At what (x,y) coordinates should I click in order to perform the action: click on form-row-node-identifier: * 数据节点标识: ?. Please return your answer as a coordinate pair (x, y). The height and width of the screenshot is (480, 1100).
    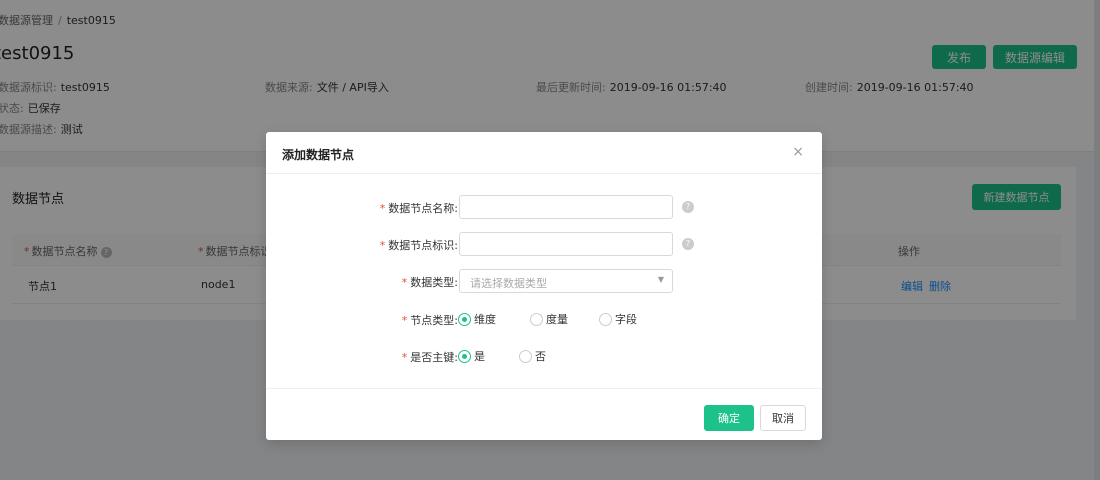
    Looking at the image, I should click on (544, 244).